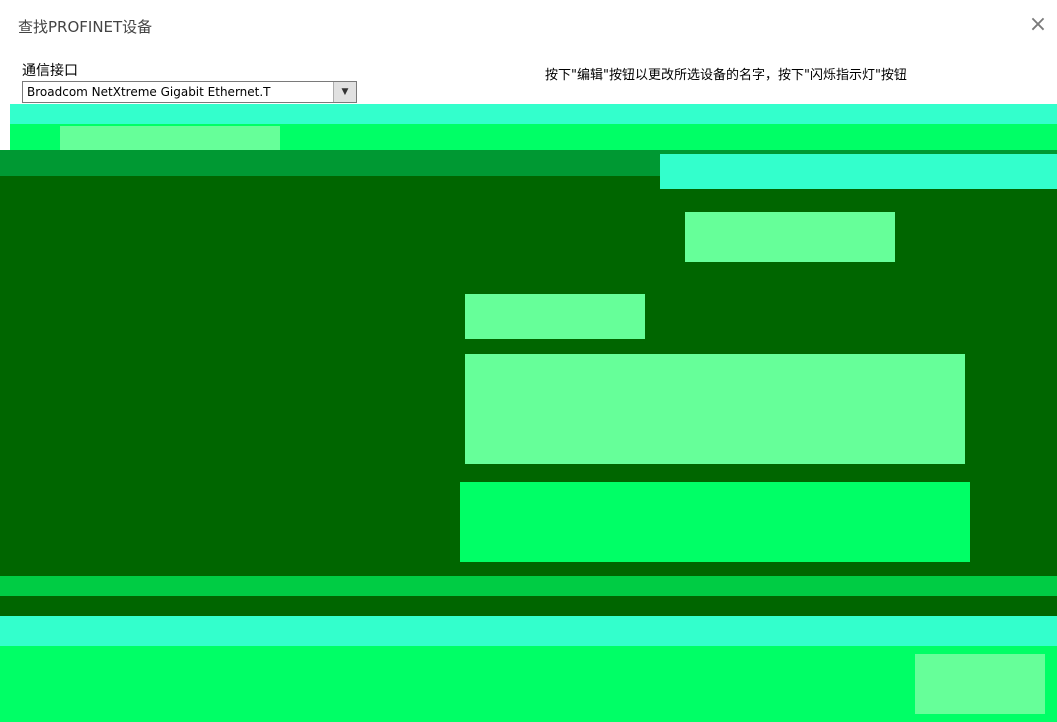 The height and width of the screenshot is (722, 1057). Describe the element at coordinates (528, 25) in the screenshot. I see `title-bar: 查找PROFINET设备 ×` at that location.